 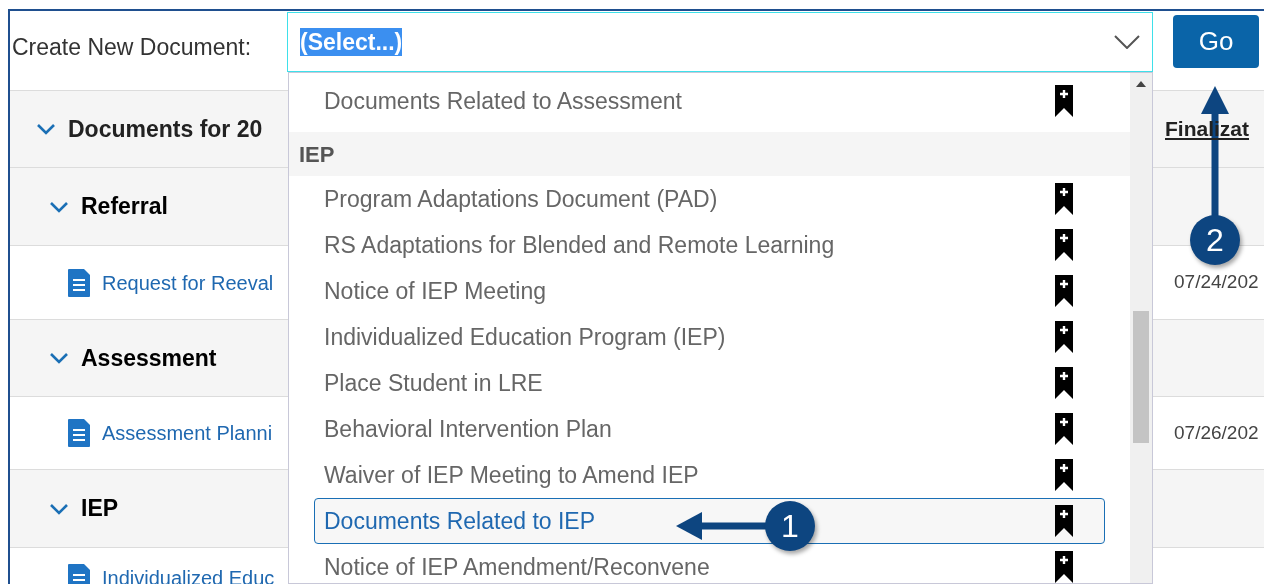 What do you see at coordinates (165, 129) in the screenshot?
I see `section-title: Documents for 20` at bounding box center [165, 129].